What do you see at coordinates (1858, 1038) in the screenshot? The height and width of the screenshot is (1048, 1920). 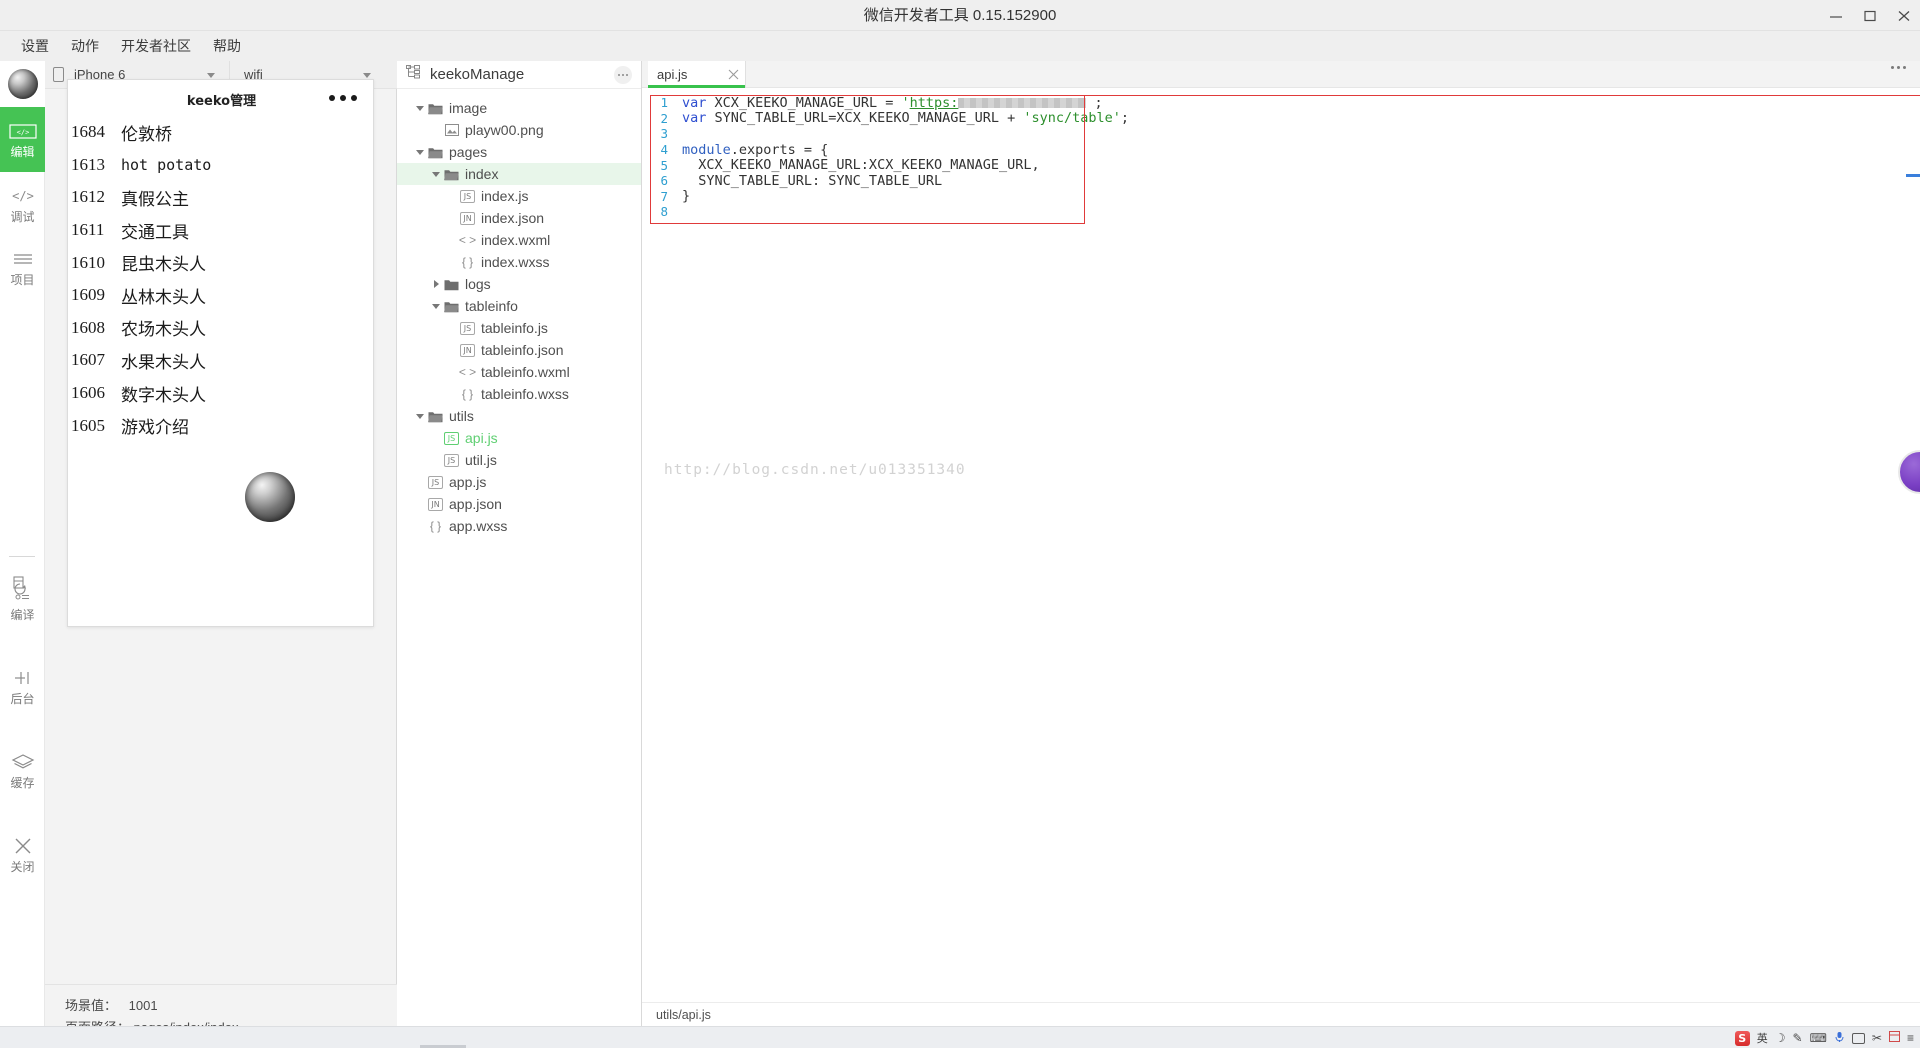 I see `ime-keyboard-icon` at bounding box center [1858, 1038].